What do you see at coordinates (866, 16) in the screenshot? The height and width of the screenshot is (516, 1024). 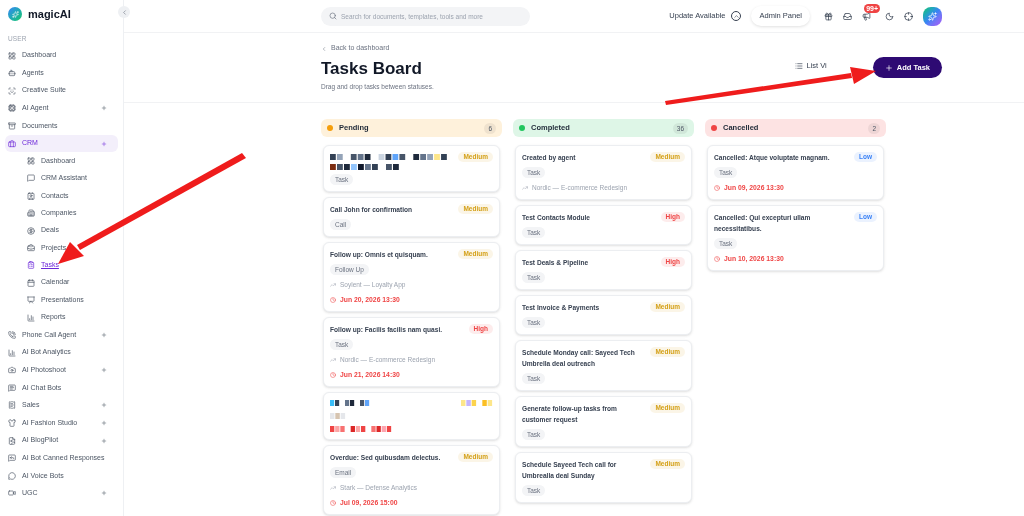 I see `megaphone-icon` at bounding box center [866, 16].